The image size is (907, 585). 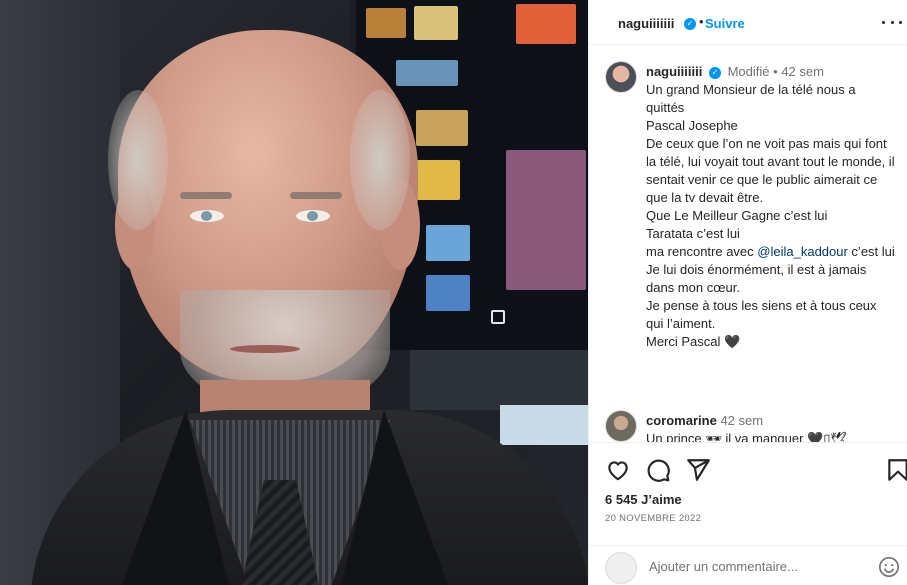 What do you see at coordinates (771, 342) in the screenshot?
I see `caption-line: Merci Pascal 🖤` at bounding box center [771, 342].